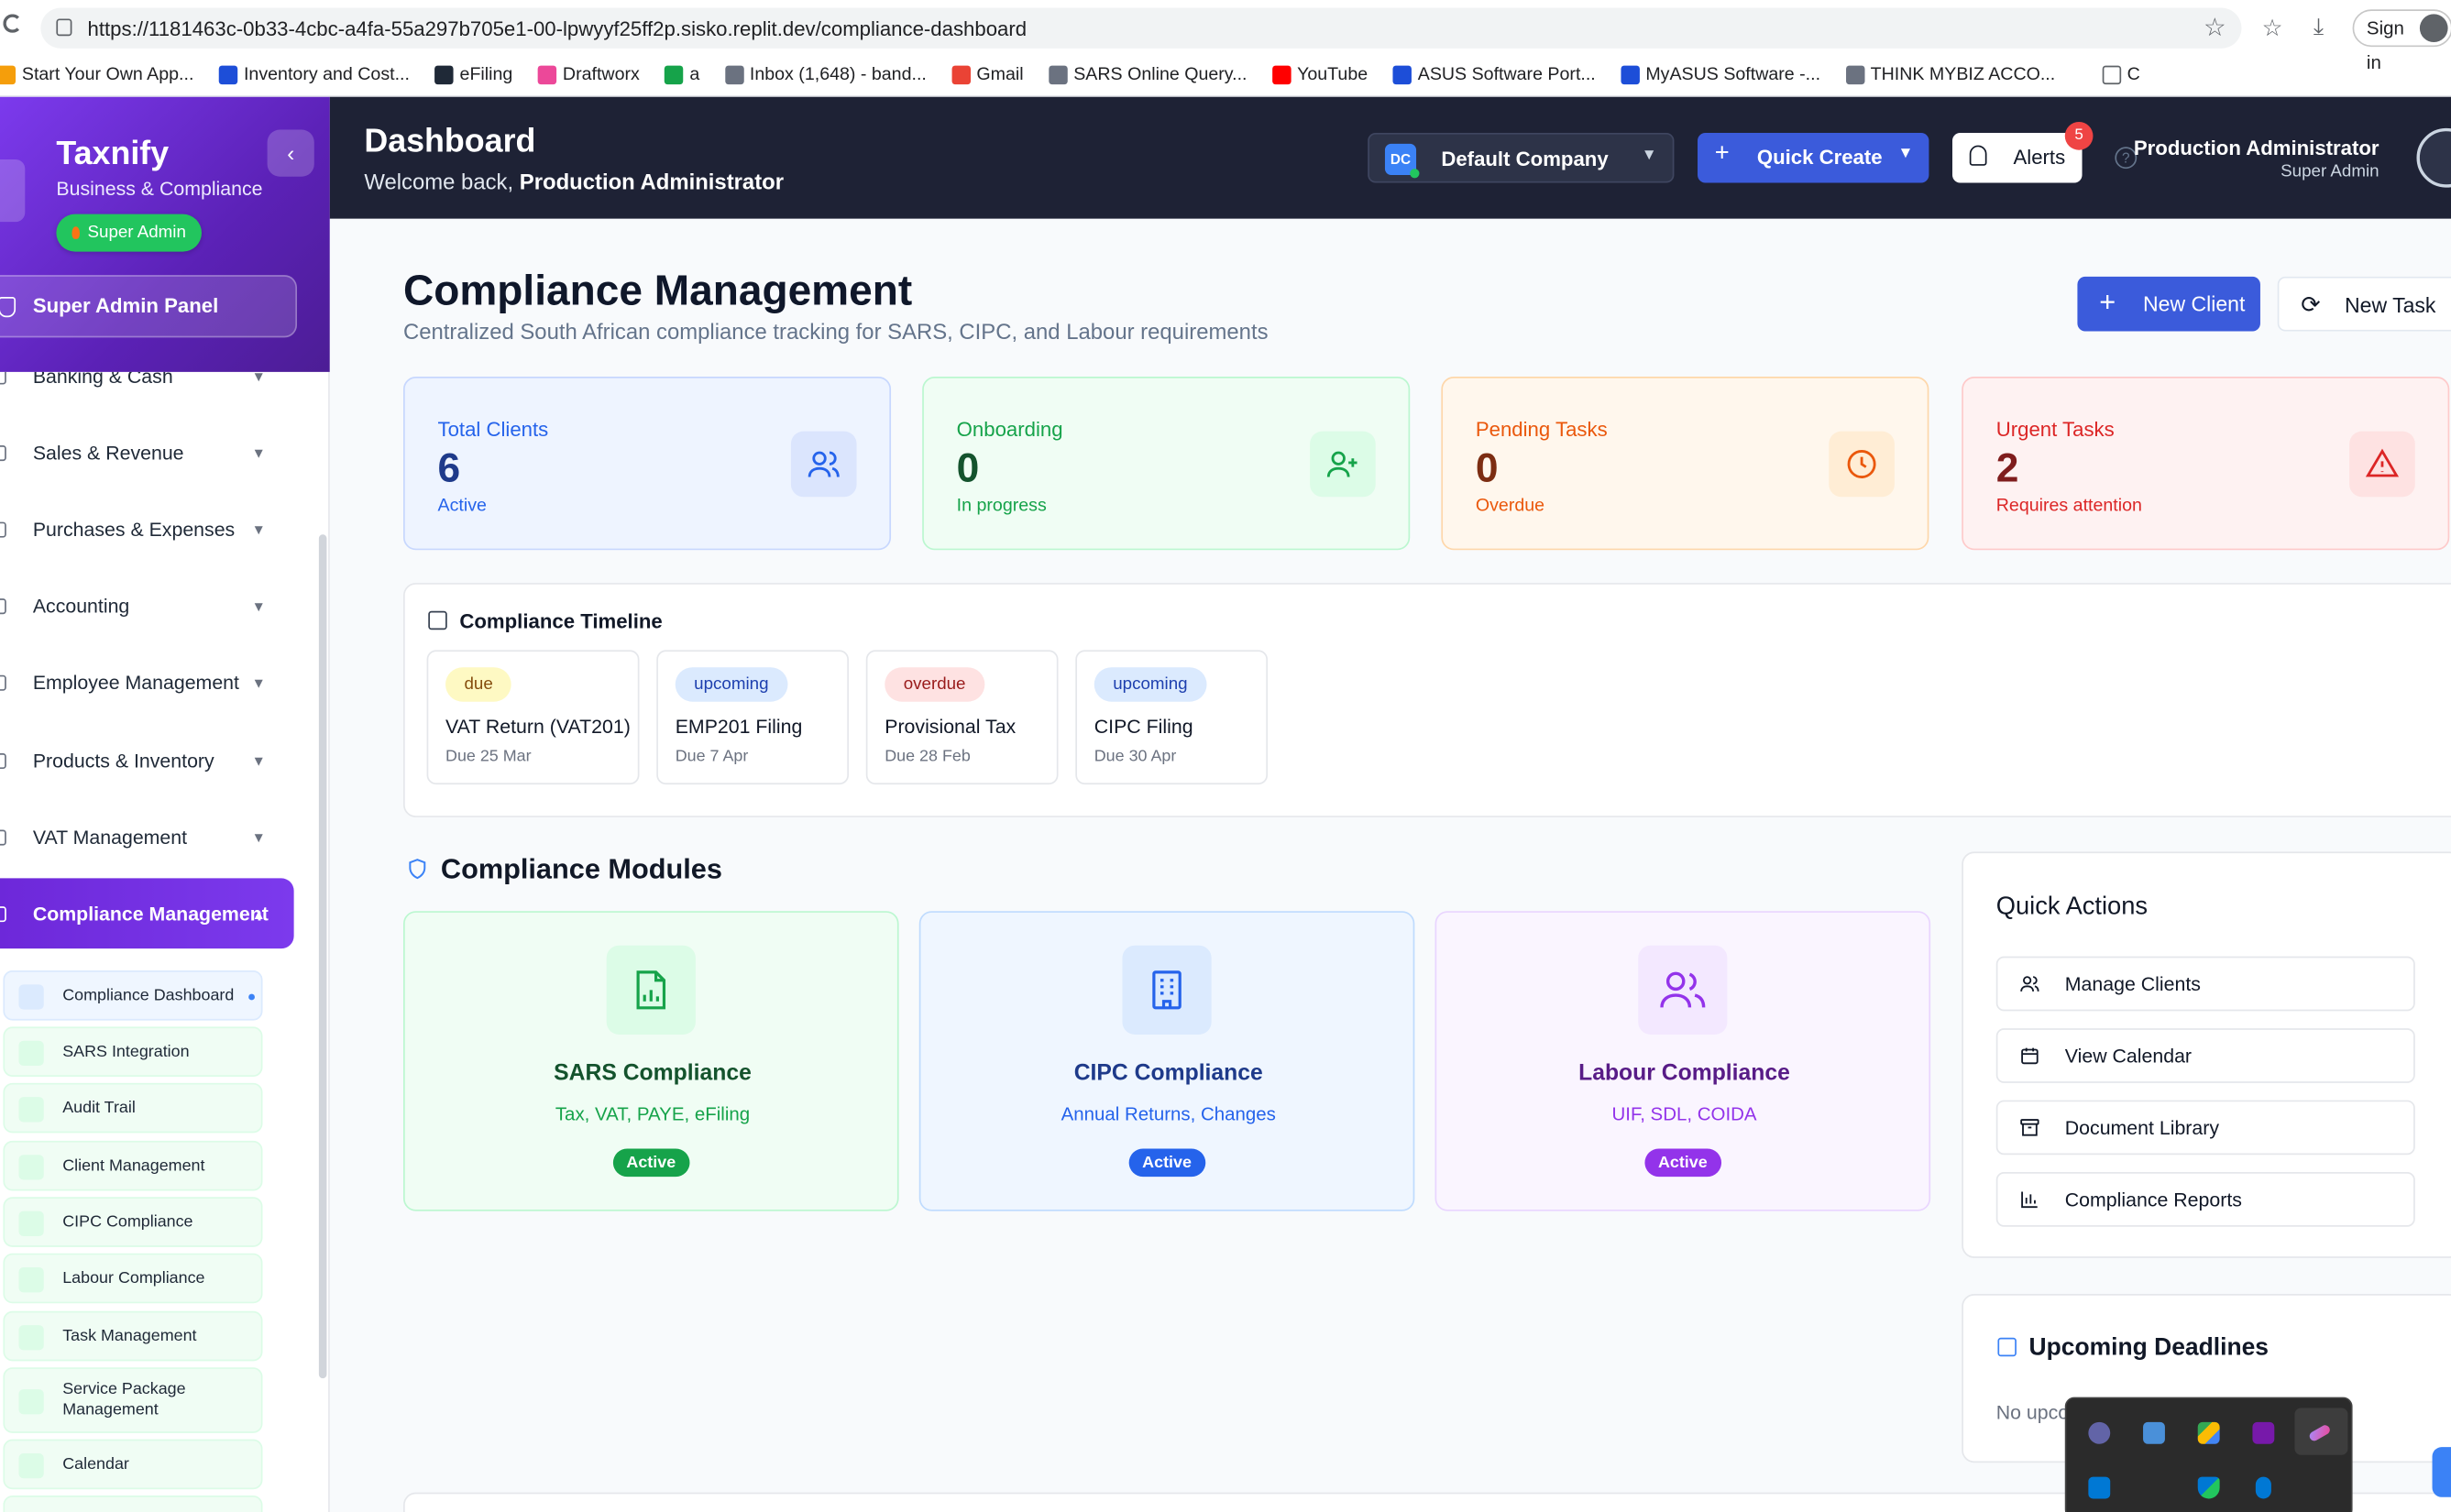 The image size is (2451, 1512). What do you see at coordinates (159, 189) in the screenshot?
I see `brand-subtitle: Business & Compliance` at bounding box center [159, 189].